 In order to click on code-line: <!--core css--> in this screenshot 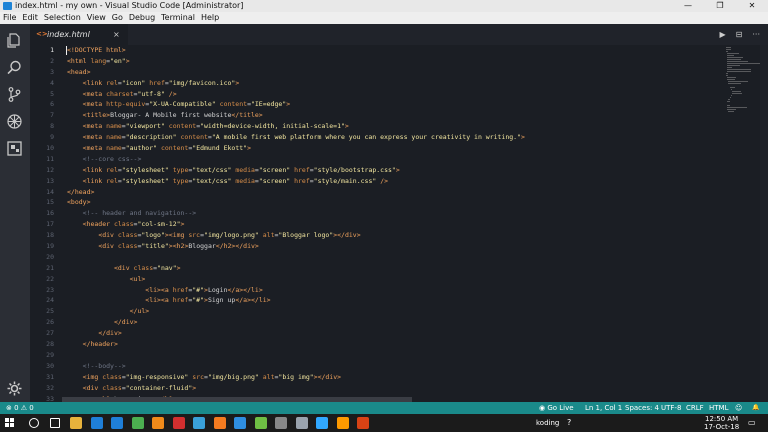, I will do `click(377, 159)`.